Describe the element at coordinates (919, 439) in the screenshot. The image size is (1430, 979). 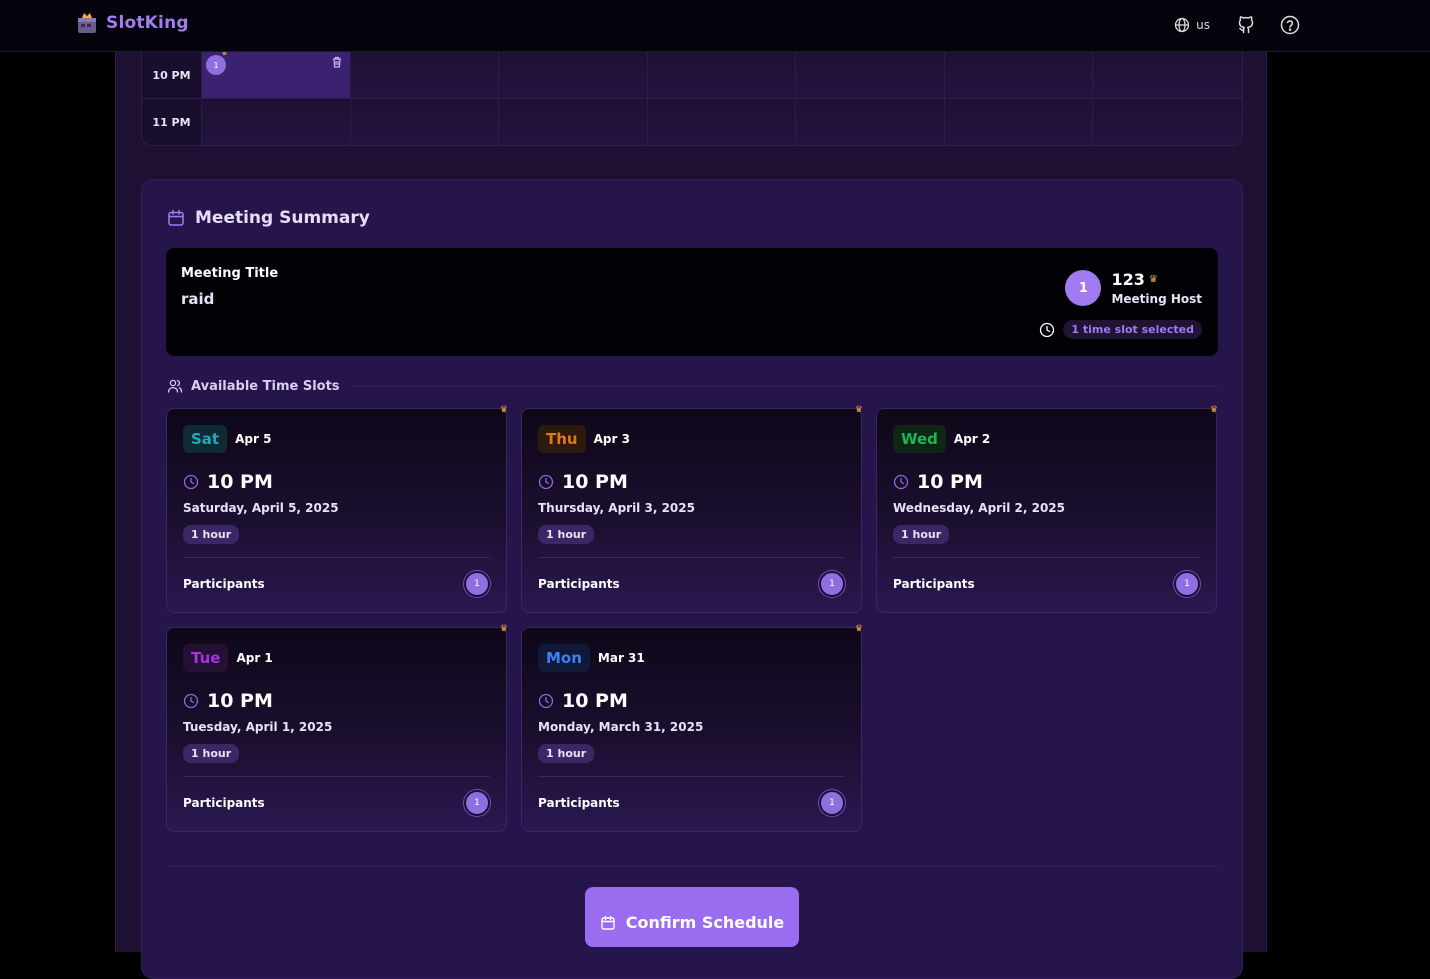
I see `day-badge: Wed` at that location.